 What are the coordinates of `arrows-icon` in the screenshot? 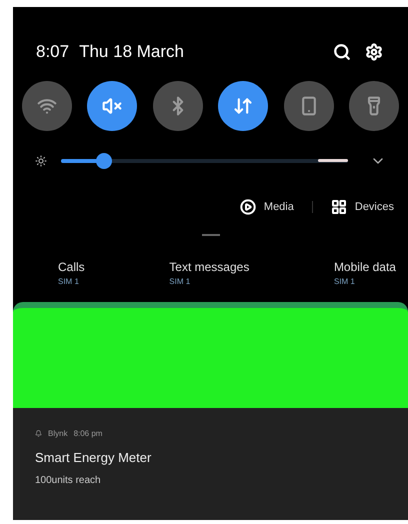 It's located at (243, 106).